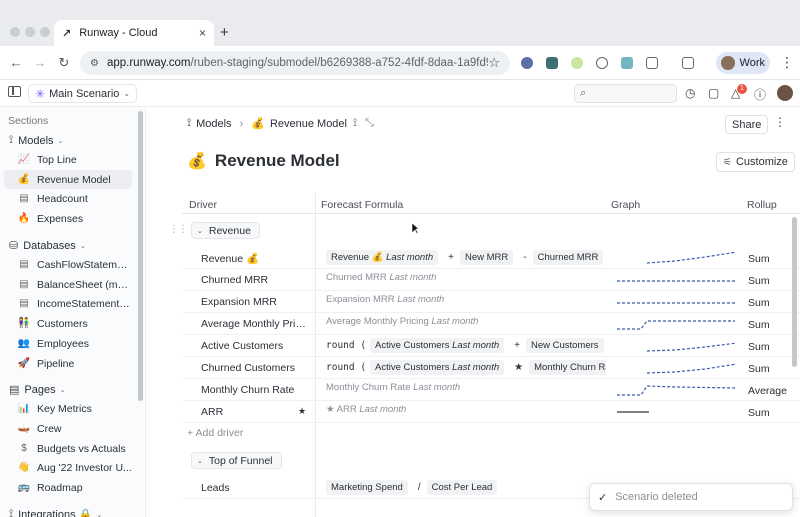  Describe the element at coordinates (64, 63) in the screenshot. I see `reload-icon: ↻` at that location.